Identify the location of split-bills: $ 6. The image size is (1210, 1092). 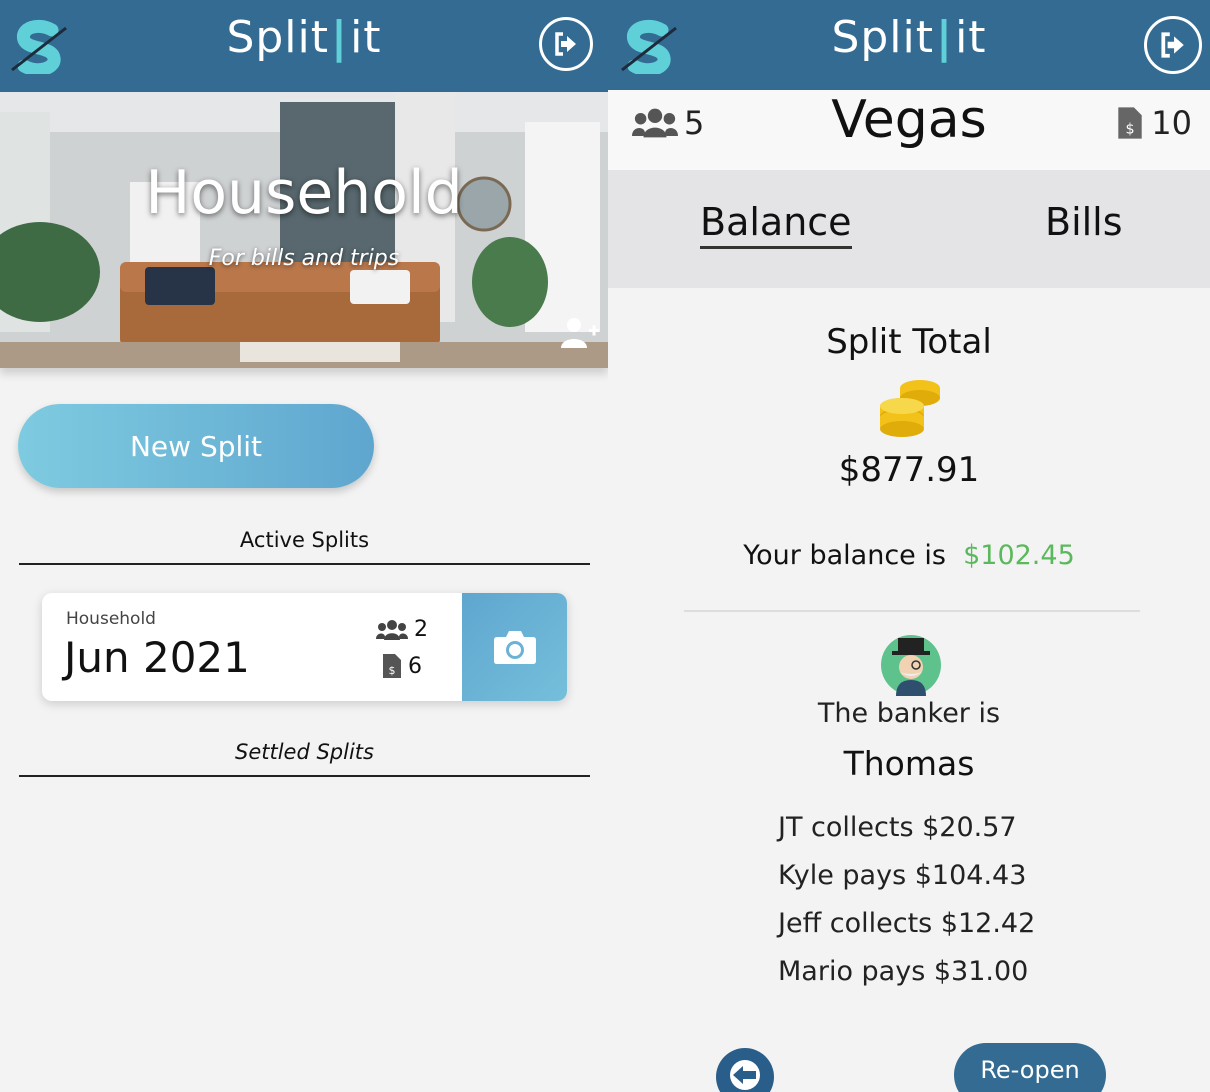
(402, 666).